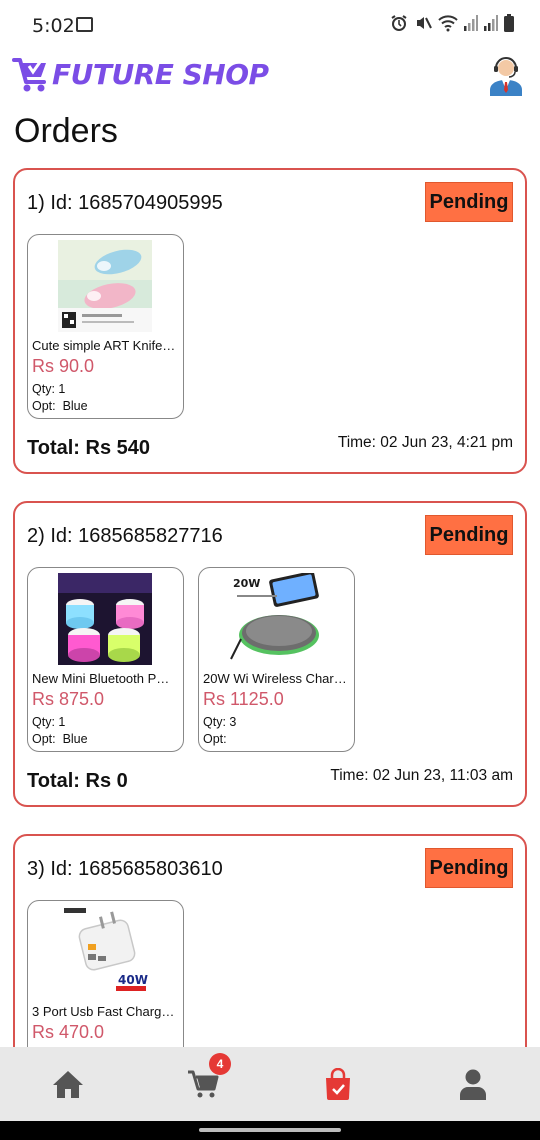  I want to click on home-indicator, so click(270, 1130).